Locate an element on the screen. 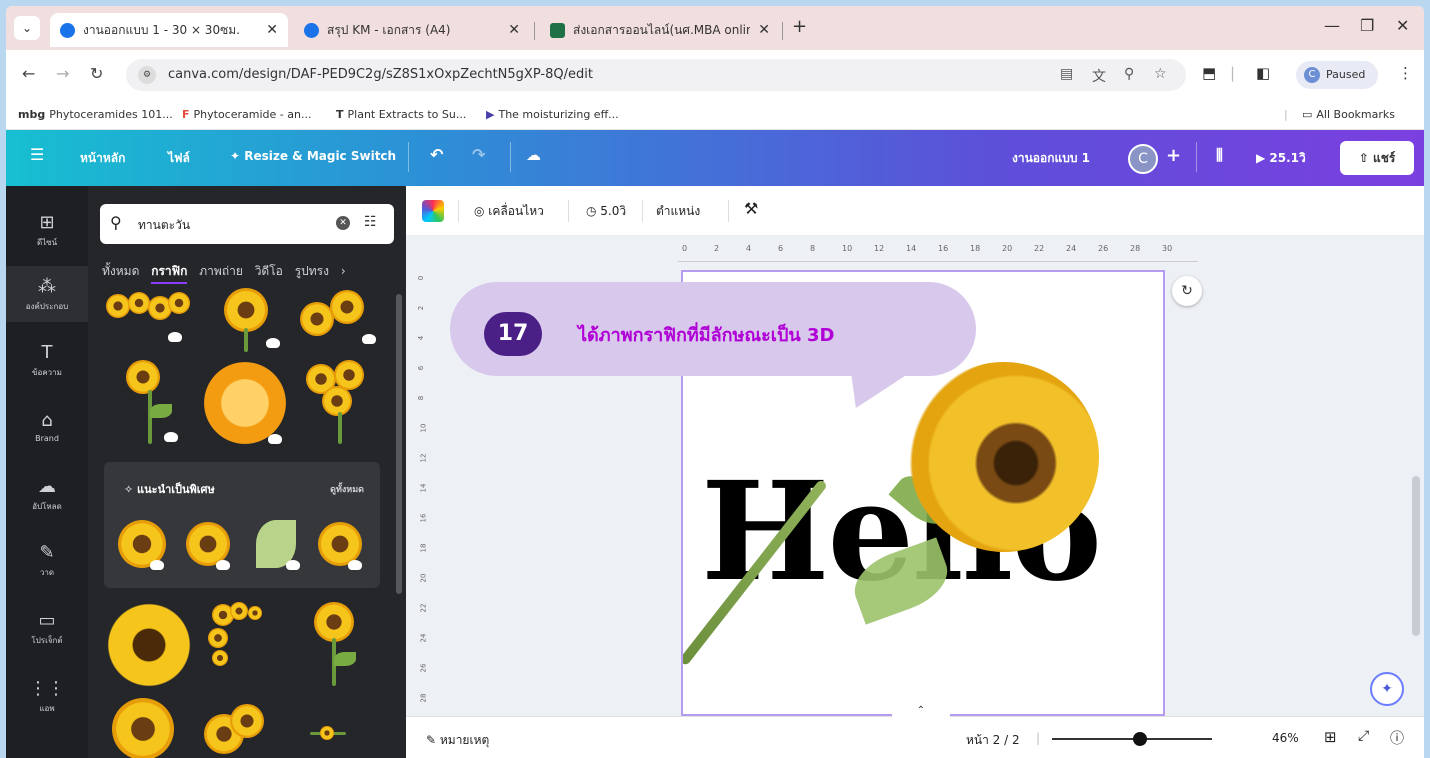  bookmark-star-icon: ☆ is located at coordinates (1160, 74).